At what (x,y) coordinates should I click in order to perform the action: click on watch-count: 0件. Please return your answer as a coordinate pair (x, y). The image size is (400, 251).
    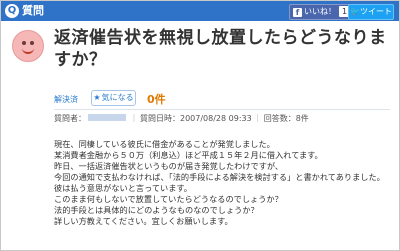
    Looking at the image, I should click on (156, 99).